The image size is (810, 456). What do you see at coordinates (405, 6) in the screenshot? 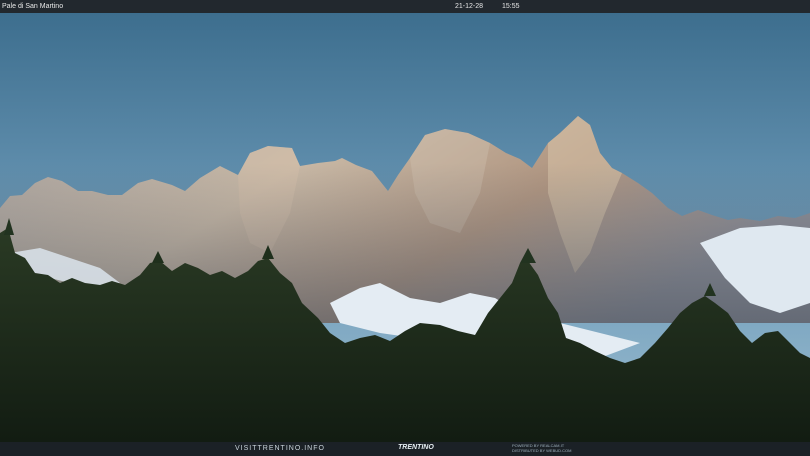
I see `webcam-info-bar: Pale di San Martino 21-12-28 15:55` at bounding box center [405, 6].